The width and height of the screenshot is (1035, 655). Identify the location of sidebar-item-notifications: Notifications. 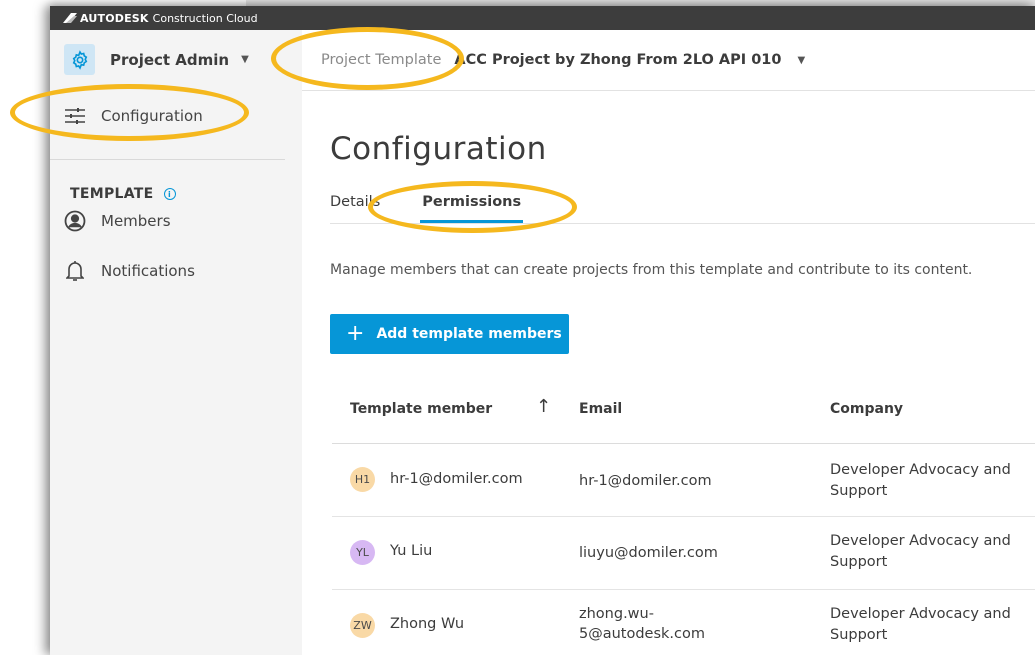
(129, 271).